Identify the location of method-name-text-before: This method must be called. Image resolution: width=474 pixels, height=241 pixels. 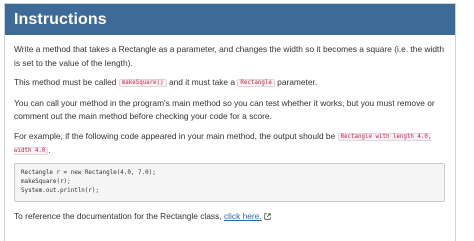
(66, 82).